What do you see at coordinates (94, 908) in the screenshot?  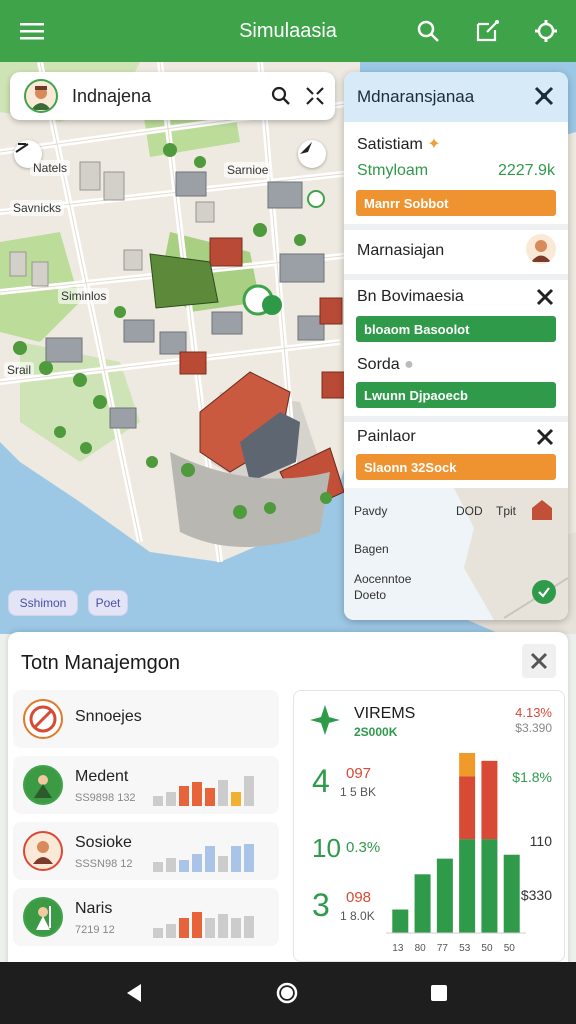 I see `item-name: Naris` at bounding box center [94, 908].